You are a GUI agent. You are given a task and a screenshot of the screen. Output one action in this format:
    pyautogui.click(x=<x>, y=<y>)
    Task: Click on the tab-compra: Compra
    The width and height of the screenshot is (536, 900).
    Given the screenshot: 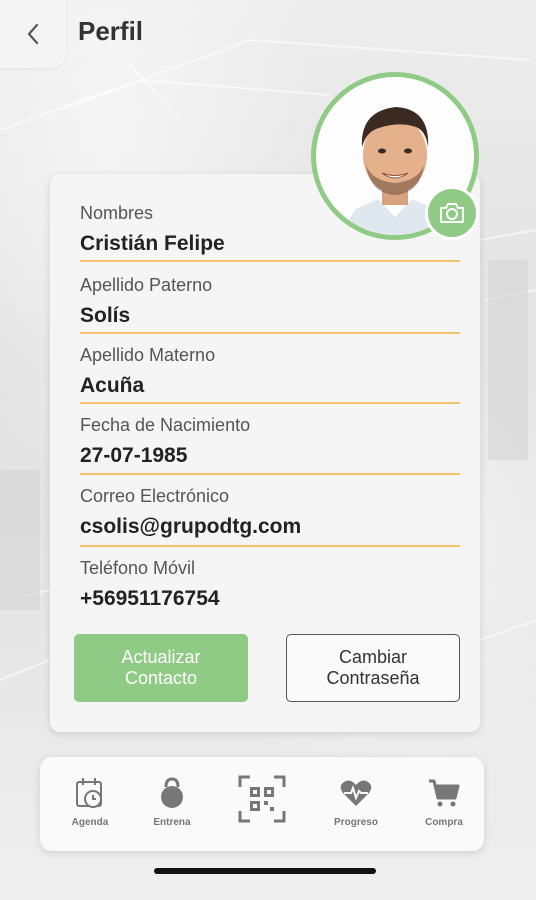 What is the action you would take?
    pyautogui.click(x=444, y=806)
    